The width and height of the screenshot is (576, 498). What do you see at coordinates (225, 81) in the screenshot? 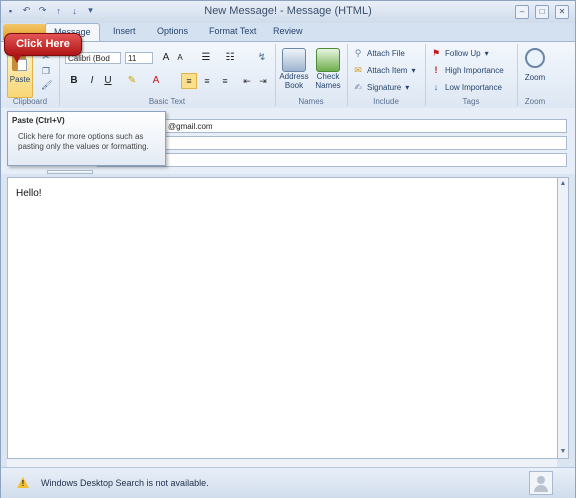
I see `align-right-icon: ≡` at bounding box center [225, 81].